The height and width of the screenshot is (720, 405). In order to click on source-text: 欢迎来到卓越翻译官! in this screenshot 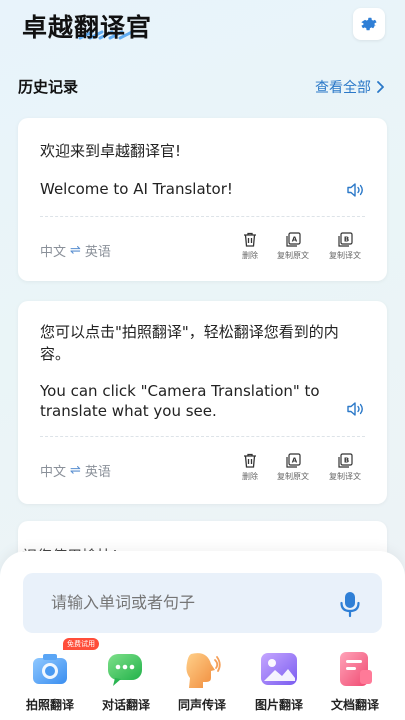, I will do `click(111, 151)`.